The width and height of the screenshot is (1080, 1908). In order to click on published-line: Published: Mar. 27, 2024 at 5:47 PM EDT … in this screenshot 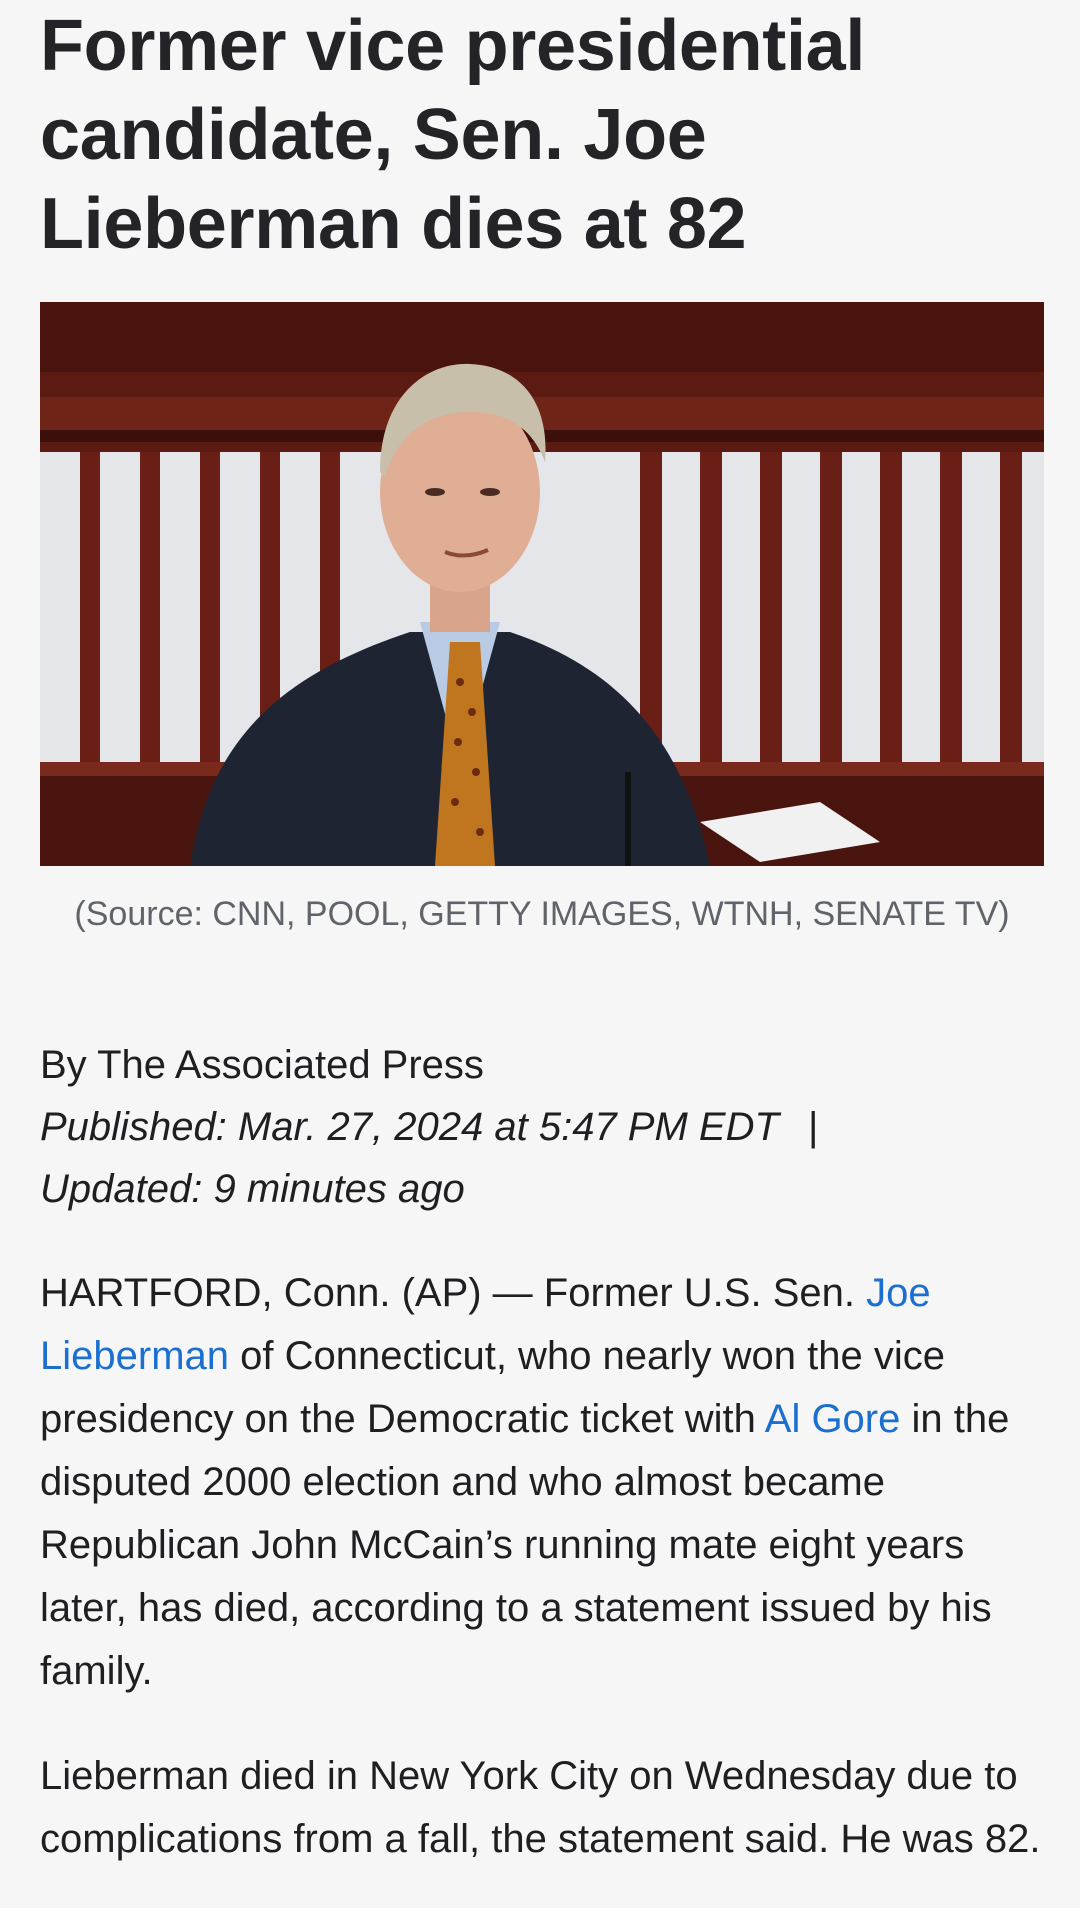, I will do `click(542, 1127)`.